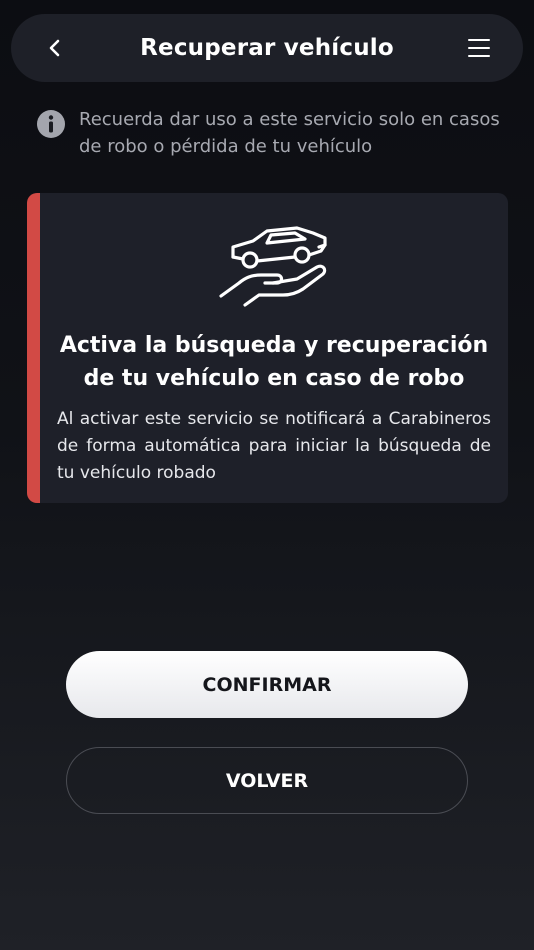 Image resolution: width=534 pixels, height=950 pixels. I want to click on menu-button, so click(479, 48).